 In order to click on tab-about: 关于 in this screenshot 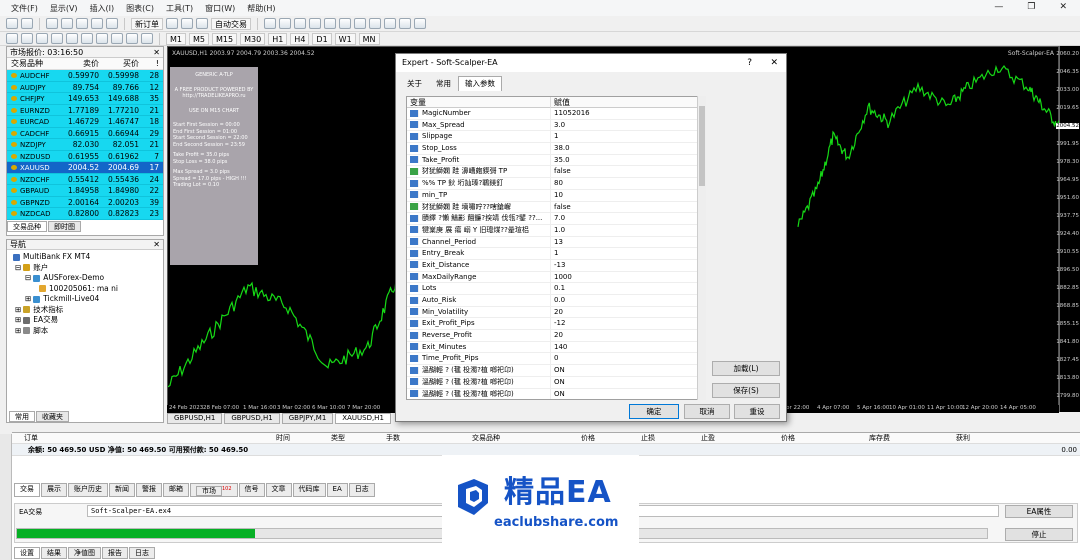, I will do `click(414, 83)`.